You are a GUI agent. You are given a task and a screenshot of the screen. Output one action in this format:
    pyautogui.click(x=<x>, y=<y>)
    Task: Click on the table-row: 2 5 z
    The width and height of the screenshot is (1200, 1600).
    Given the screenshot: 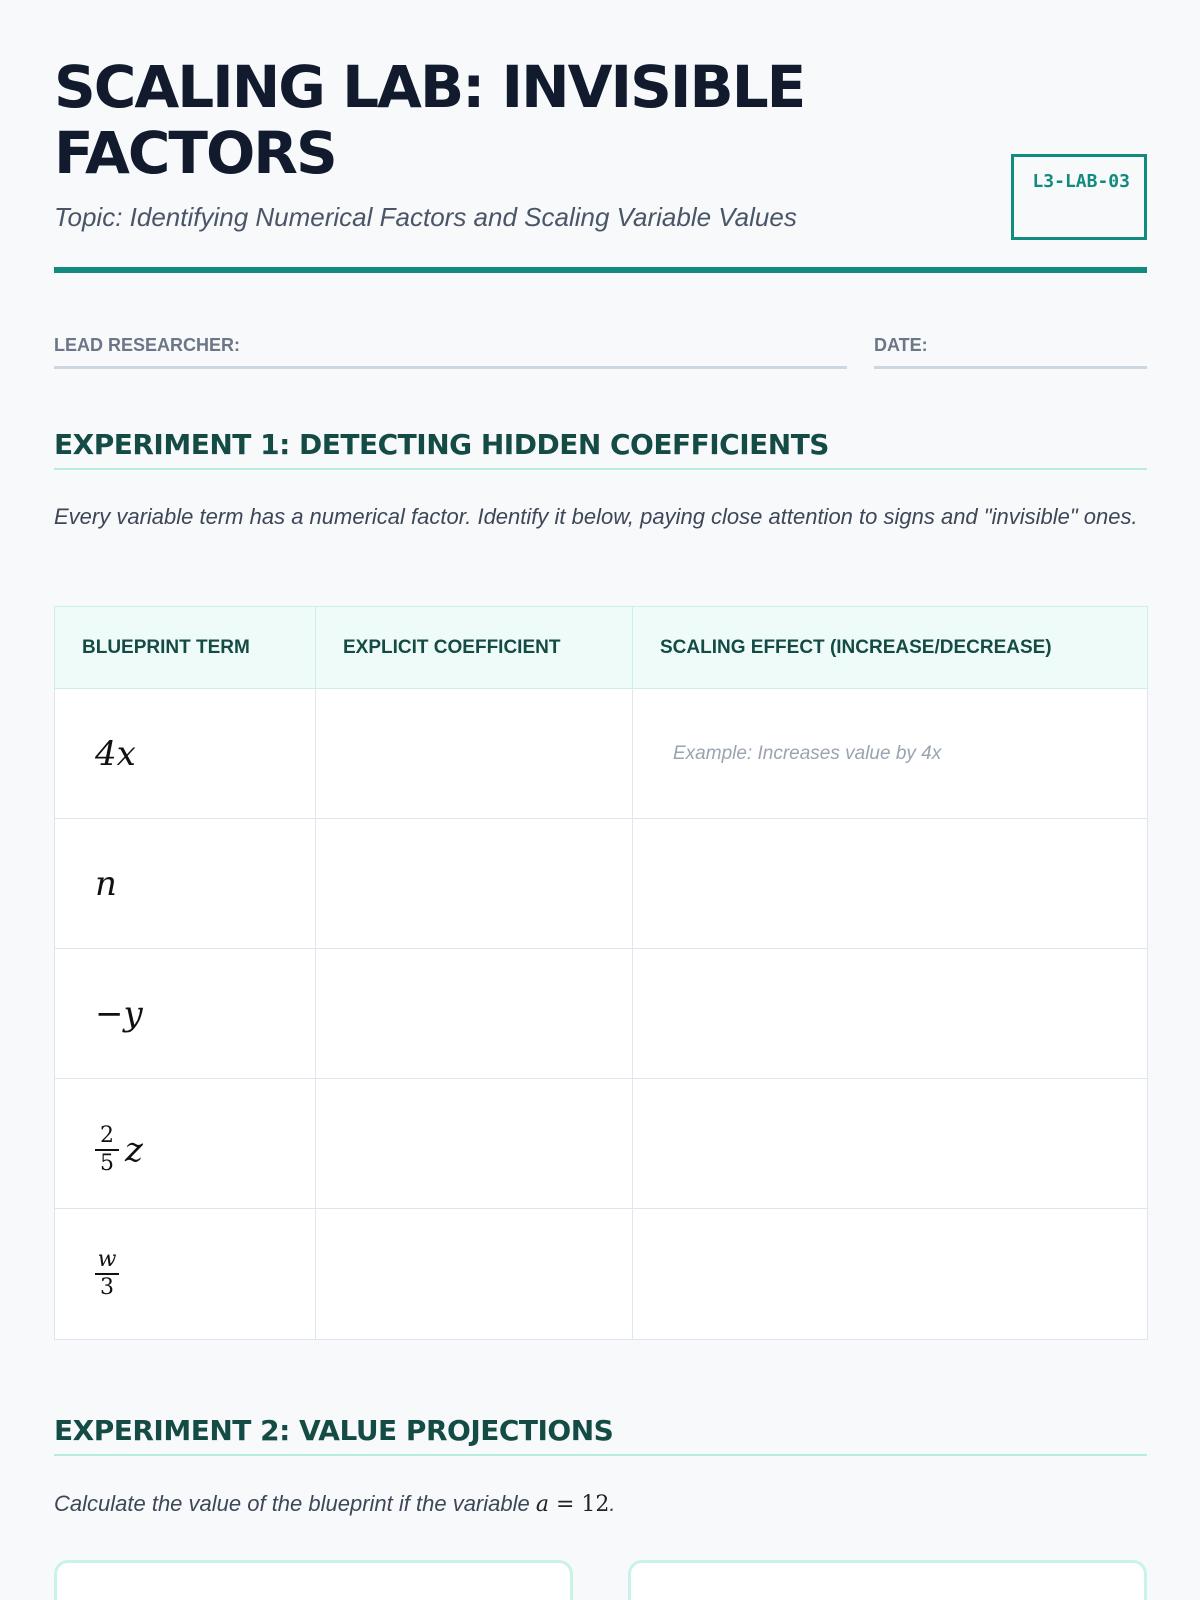 What is the action you would take?
    pyautogui.click(x=601, y=1143)
    